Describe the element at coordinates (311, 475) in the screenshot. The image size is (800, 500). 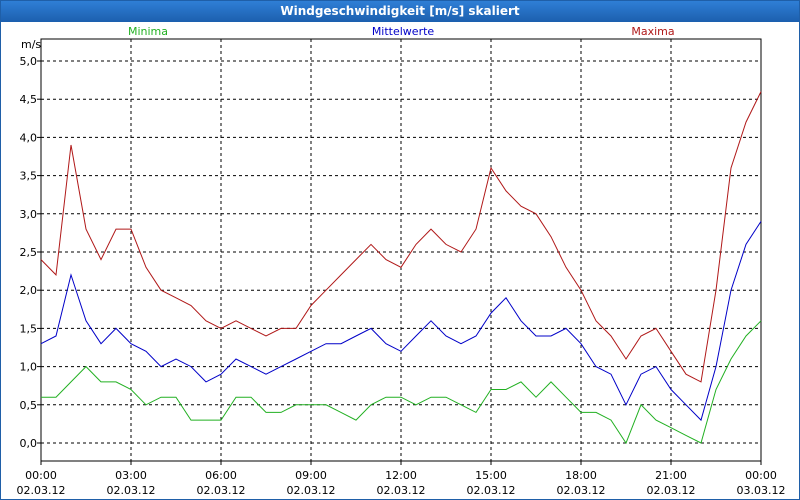
I see `x-tick-label-time: 09:00` at that location.